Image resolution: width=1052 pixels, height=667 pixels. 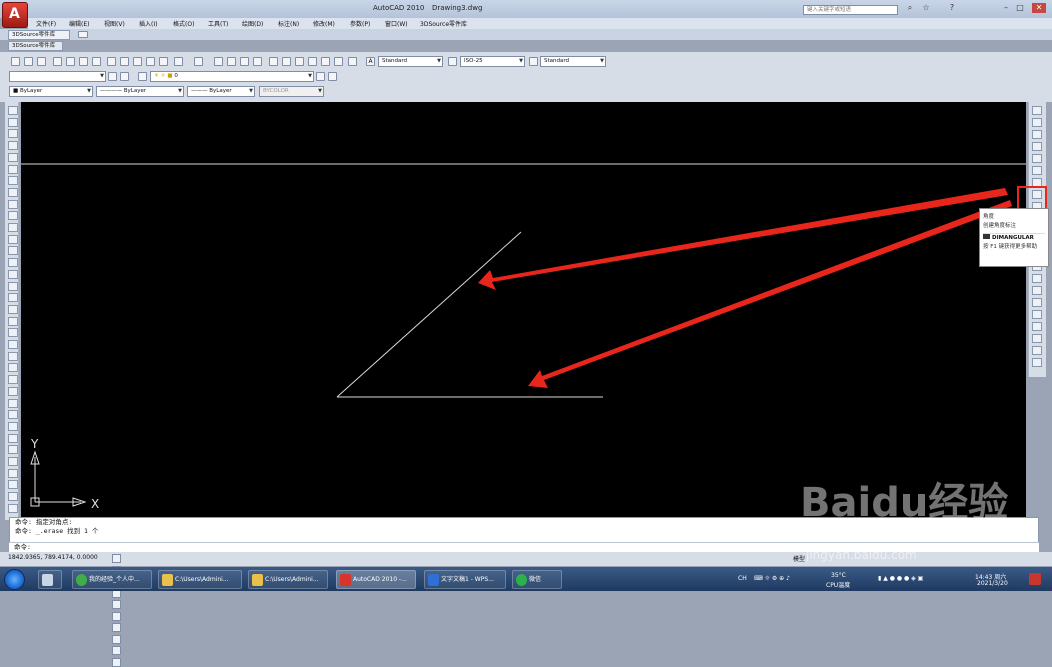 What do you see at coordinates (1037, 146) in the screenshot?
I see `ordinate-dim-icon` at bounding box center [1037, 146].